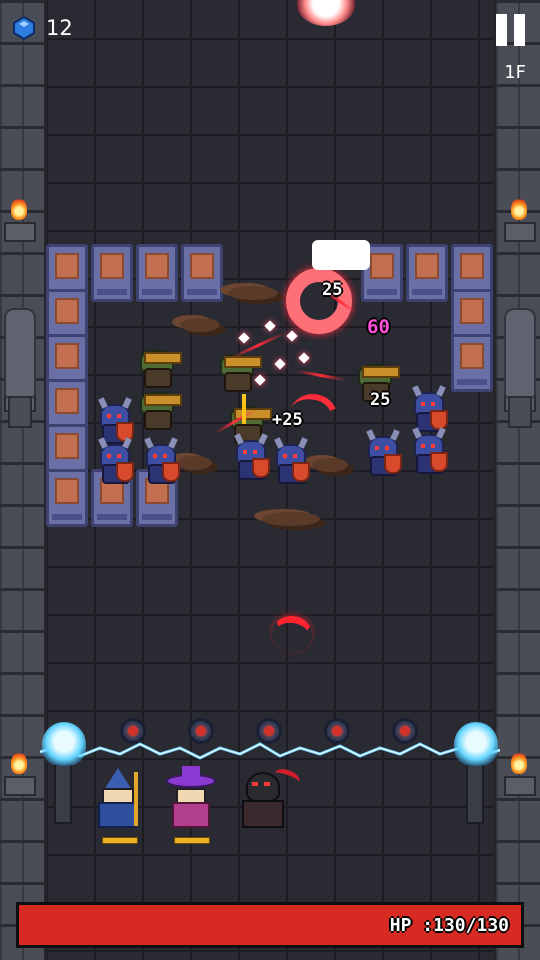 Image resolution: width=540 pixels, height=960 pixels. Describe the element at coordinates (24, 28) in the screenshot. I see `blue-gem-icon` at that location.